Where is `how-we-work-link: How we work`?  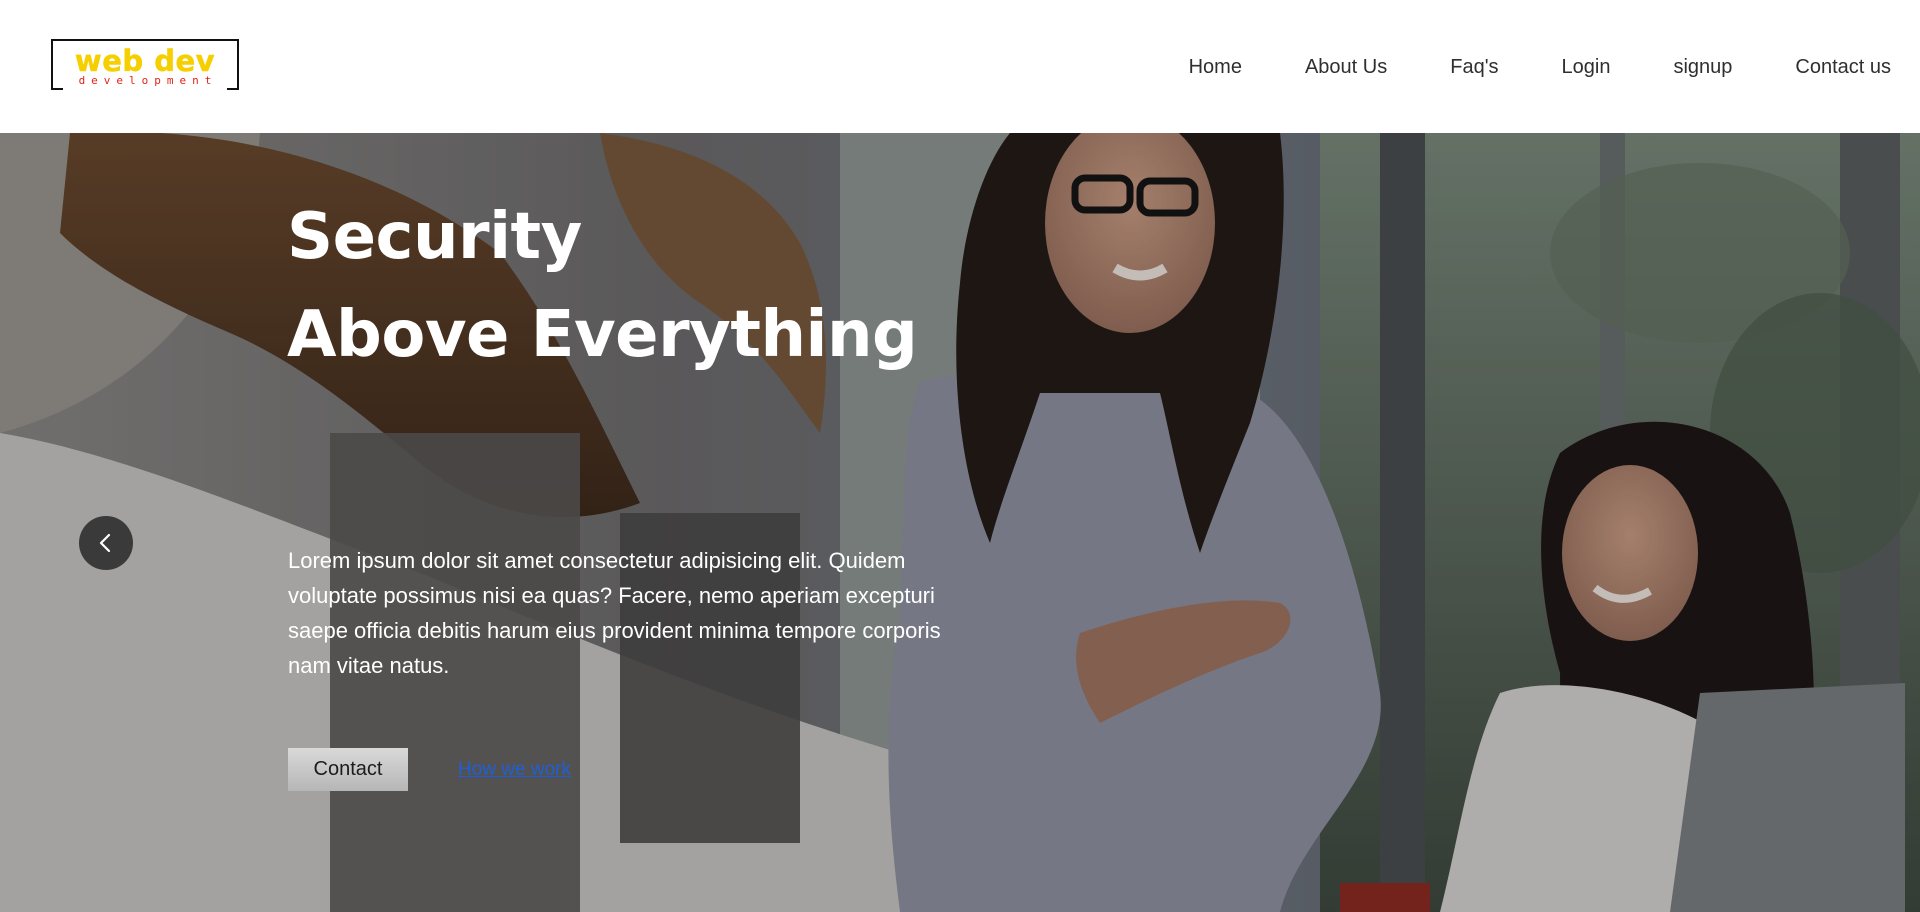 how-we-work-link: How we work is located at coordinates (514, 770).